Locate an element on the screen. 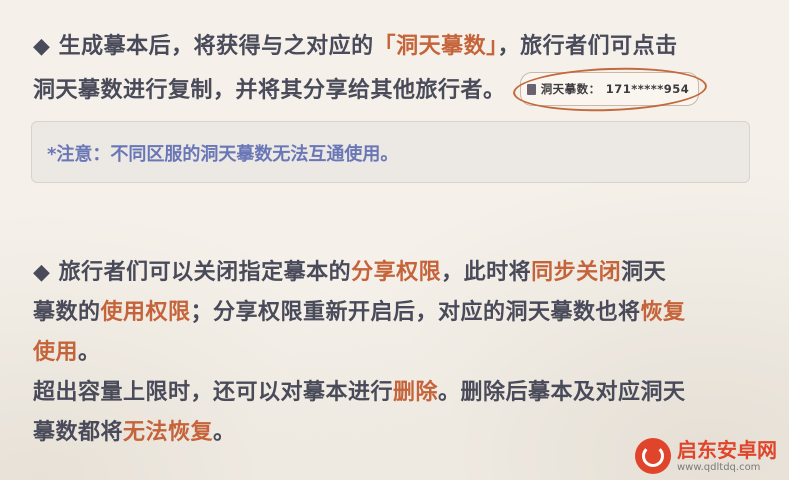 The image size is (789, 480). highlight-term: 恢复 is located at coordinates (663, 312).